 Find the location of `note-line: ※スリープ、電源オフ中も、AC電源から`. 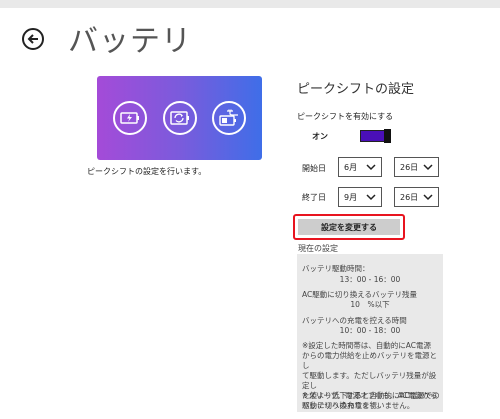

note-line: ※スリープ、電源オフ中も、AC電源から is located at coordinates (370, 395).